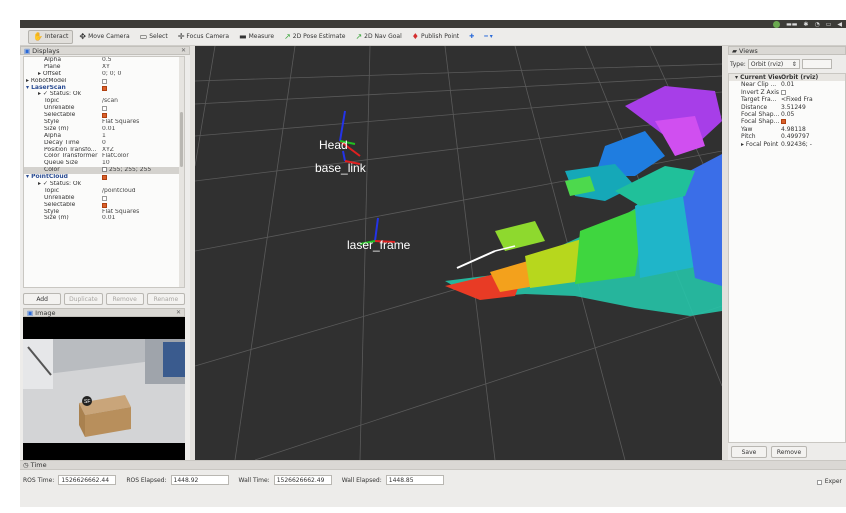  What do you see at coordinates (143, 136) in the screenshot?
I see `property-value: 1` at bounding box center [143, 136].